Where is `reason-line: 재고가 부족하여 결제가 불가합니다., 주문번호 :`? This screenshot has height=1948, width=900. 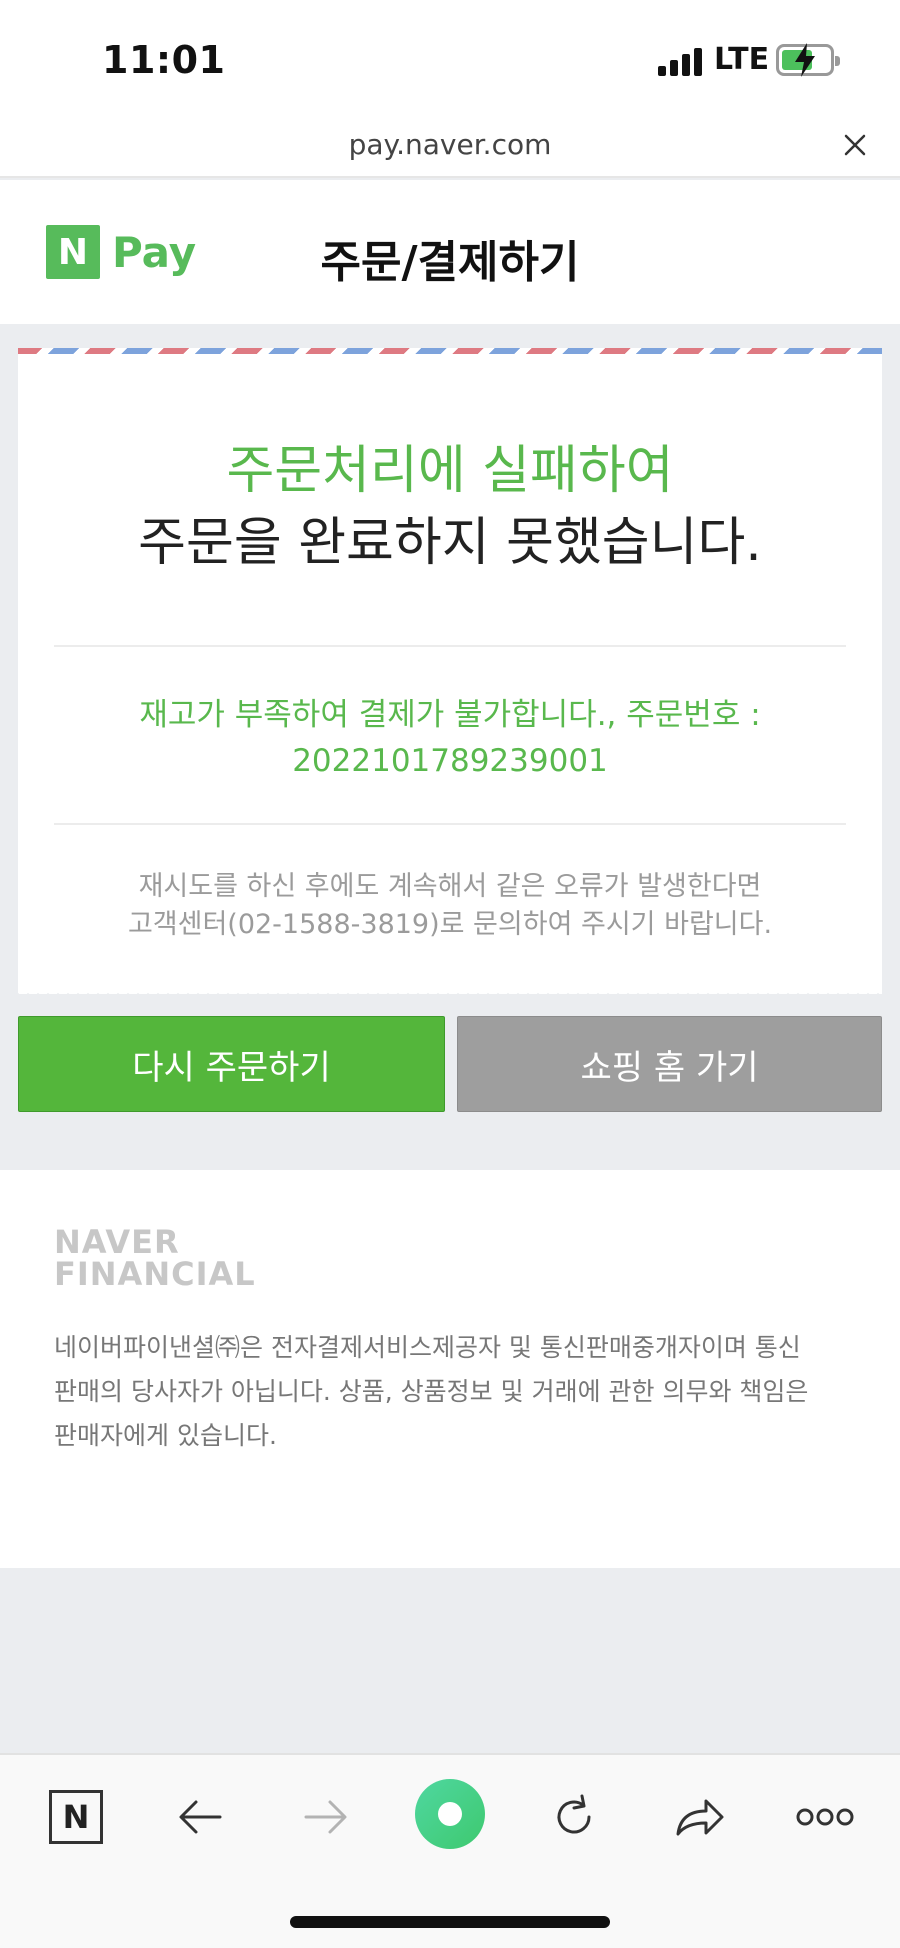
reason-line: 재고가 부족하여 결제가 불가합니다., 주문번호 : is located at coordinates (450, 715).